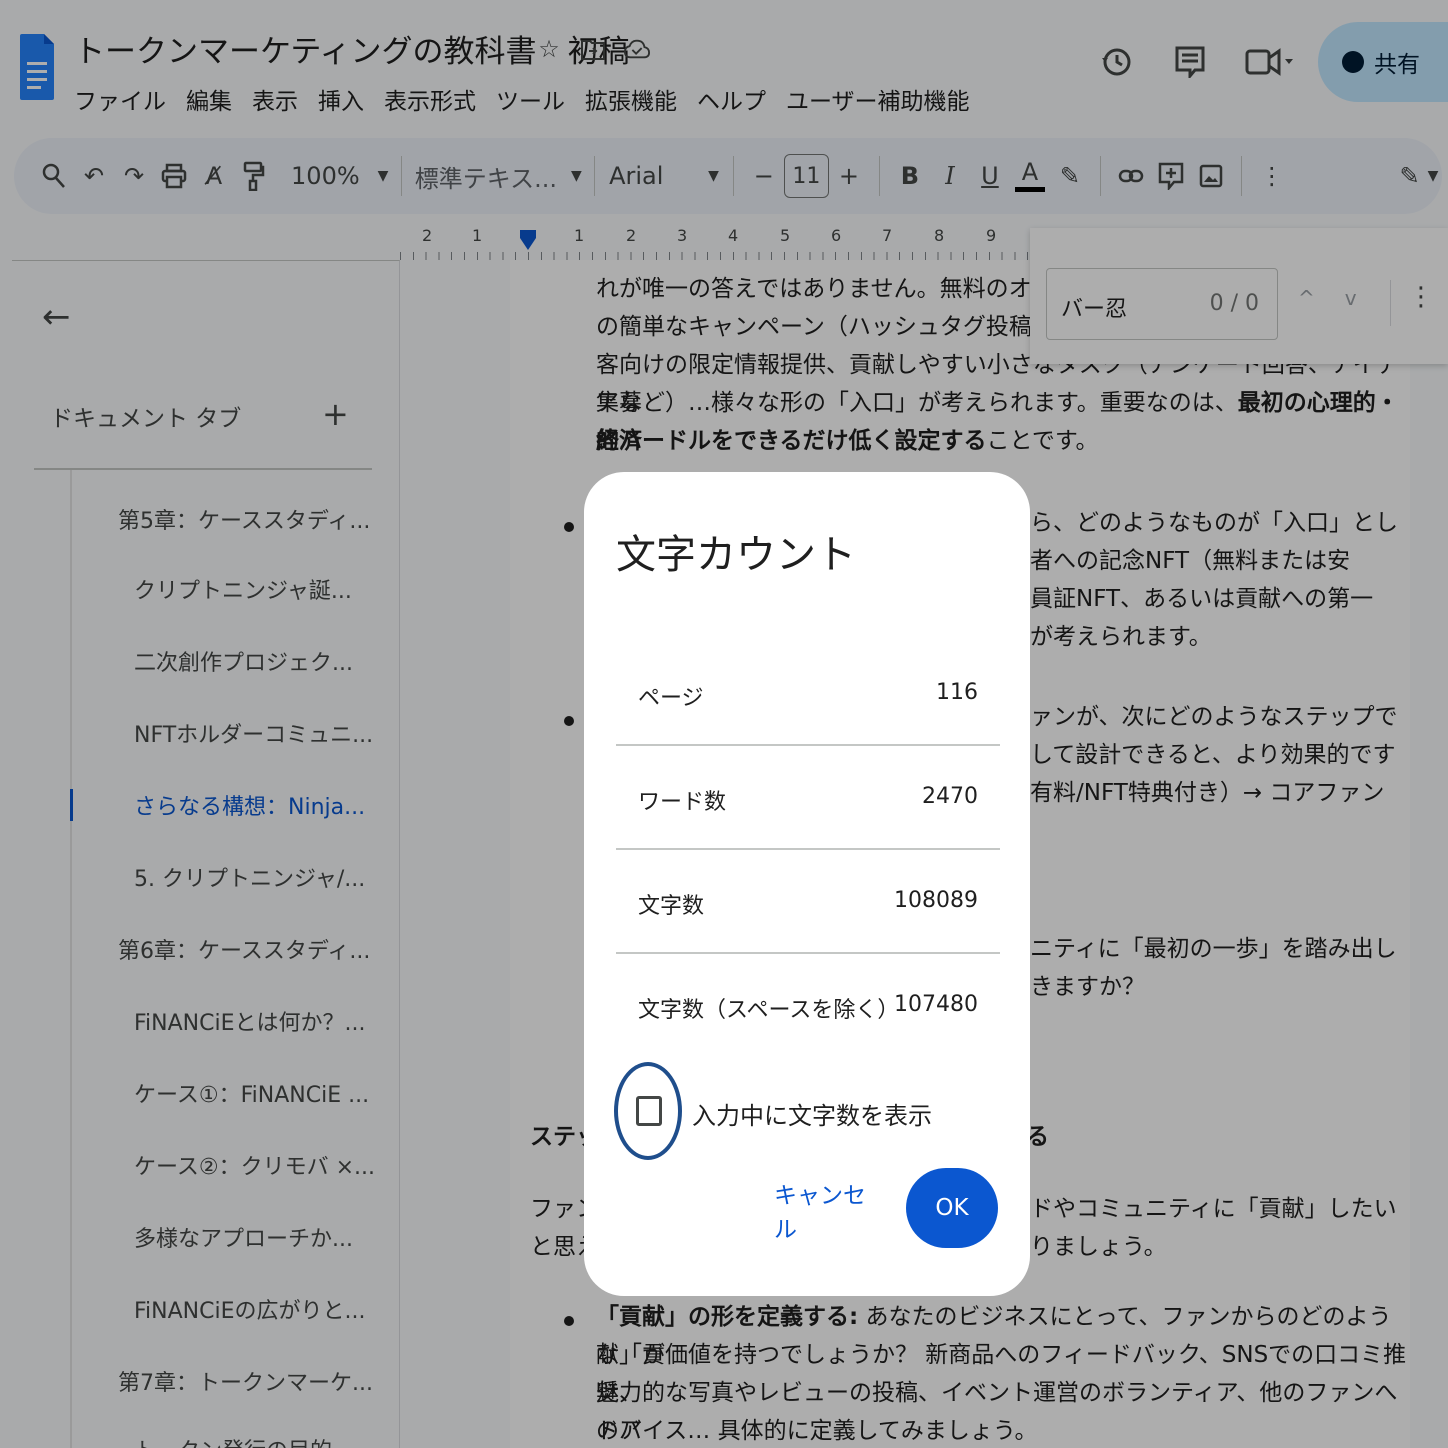 The height and width of the screenshot is (1448, 1448). I want to click on stat-label: 文字数（スペースを除く）, so click(769, 1010).